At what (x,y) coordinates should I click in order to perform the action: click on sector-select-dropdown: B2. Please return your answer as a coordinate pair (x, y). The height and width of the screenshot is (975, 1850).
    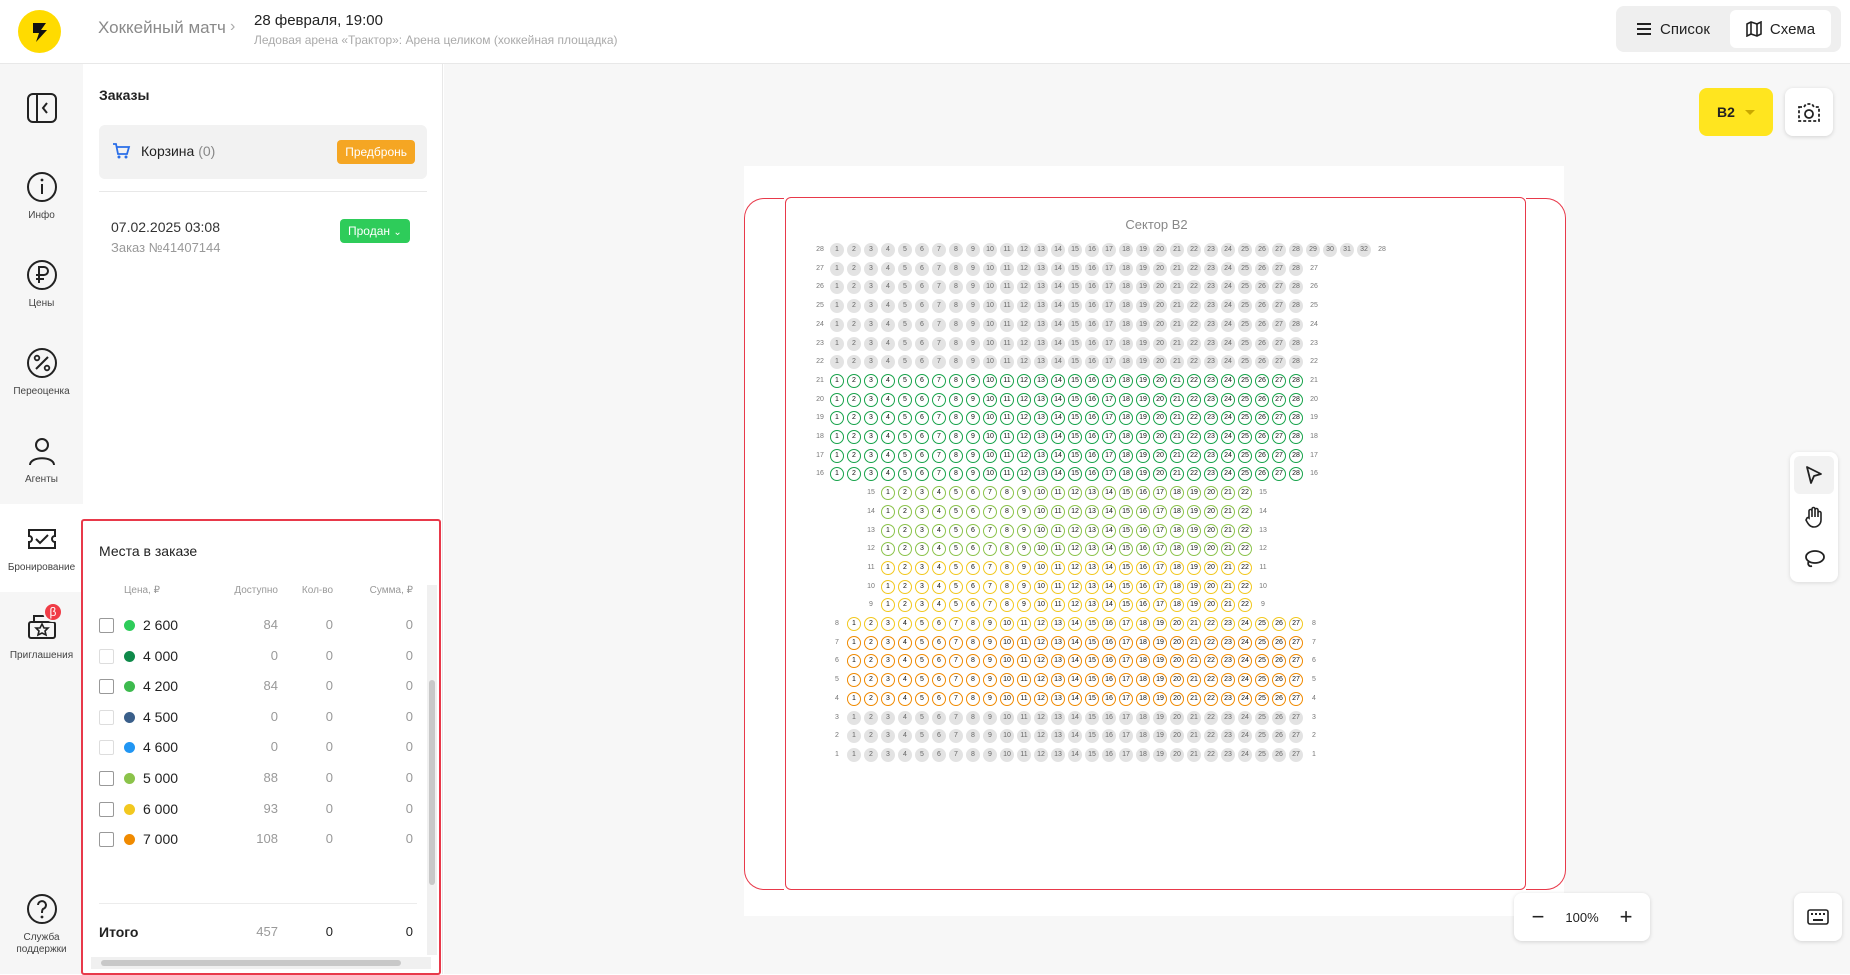
    Looking at the image, I should click on (1736, 112).